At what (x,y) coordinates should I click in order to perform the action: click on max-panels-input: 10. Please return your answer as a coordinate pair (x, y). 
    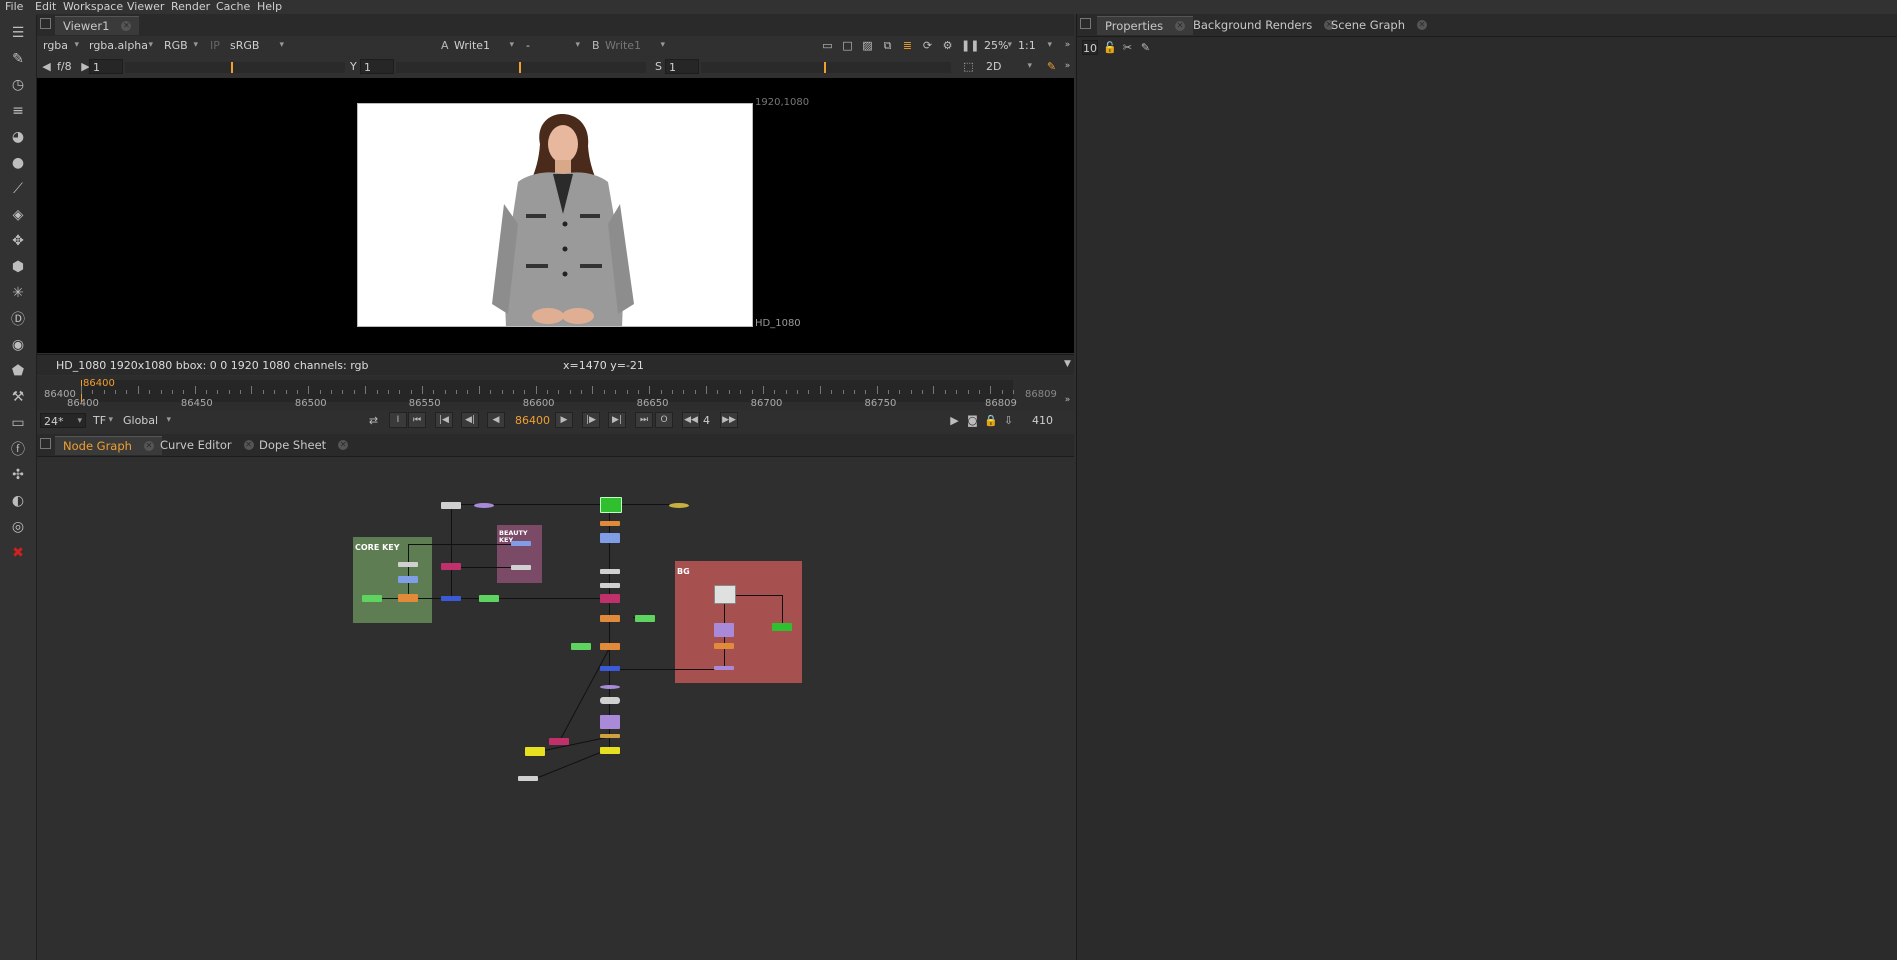
    Looking at the image, I should click on (1090, 47).